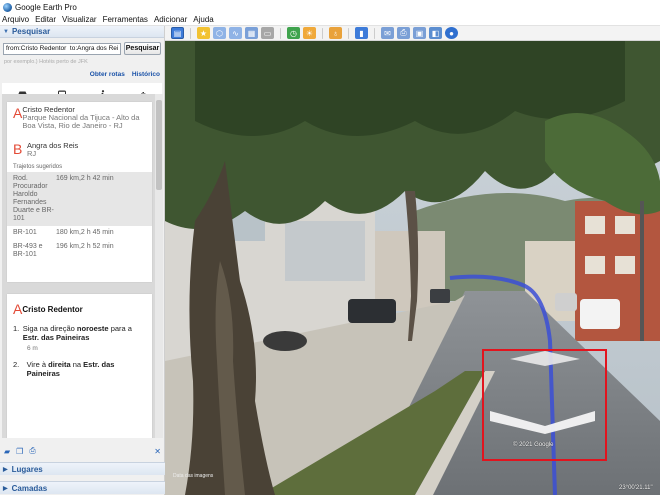 Image resolution: width=660 pixels, height=495 pixels. Describe the element at coordinates (85, 178) in the screenshot. I see `route-info: 169 km,2 h 42 min` at that location.